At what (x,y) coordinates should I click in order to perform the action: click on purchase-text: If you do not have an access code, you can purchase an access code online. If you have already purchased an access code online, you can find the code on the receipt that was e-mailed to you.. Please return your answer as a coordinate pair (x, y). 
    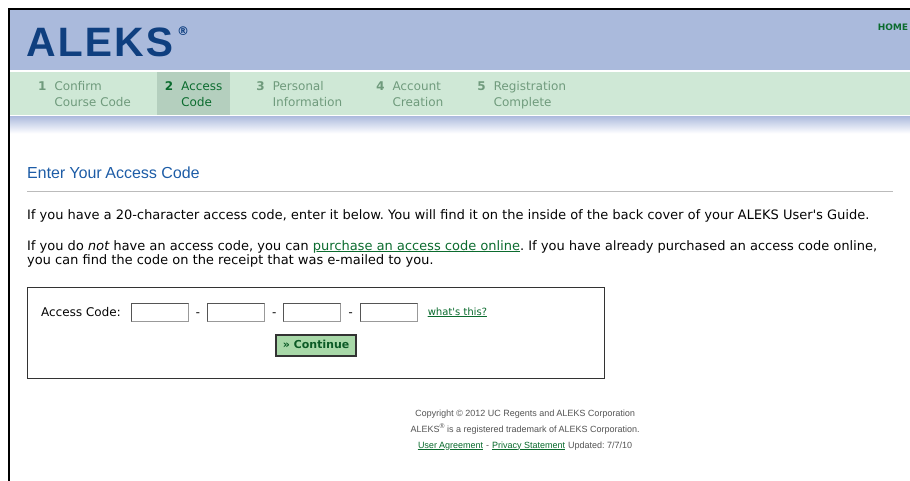
    Looking at the image, I should click on (452, 254).